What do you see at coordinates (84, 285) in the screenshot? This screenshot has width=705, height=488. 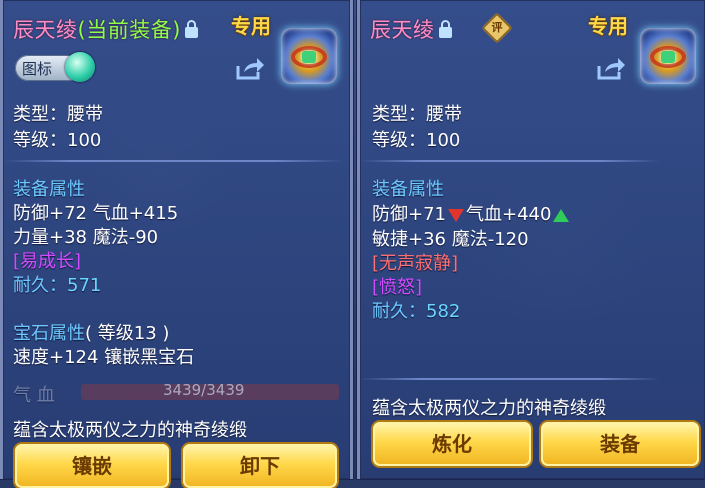 I see `durability-value: 571` at bounding box center [84, 285].